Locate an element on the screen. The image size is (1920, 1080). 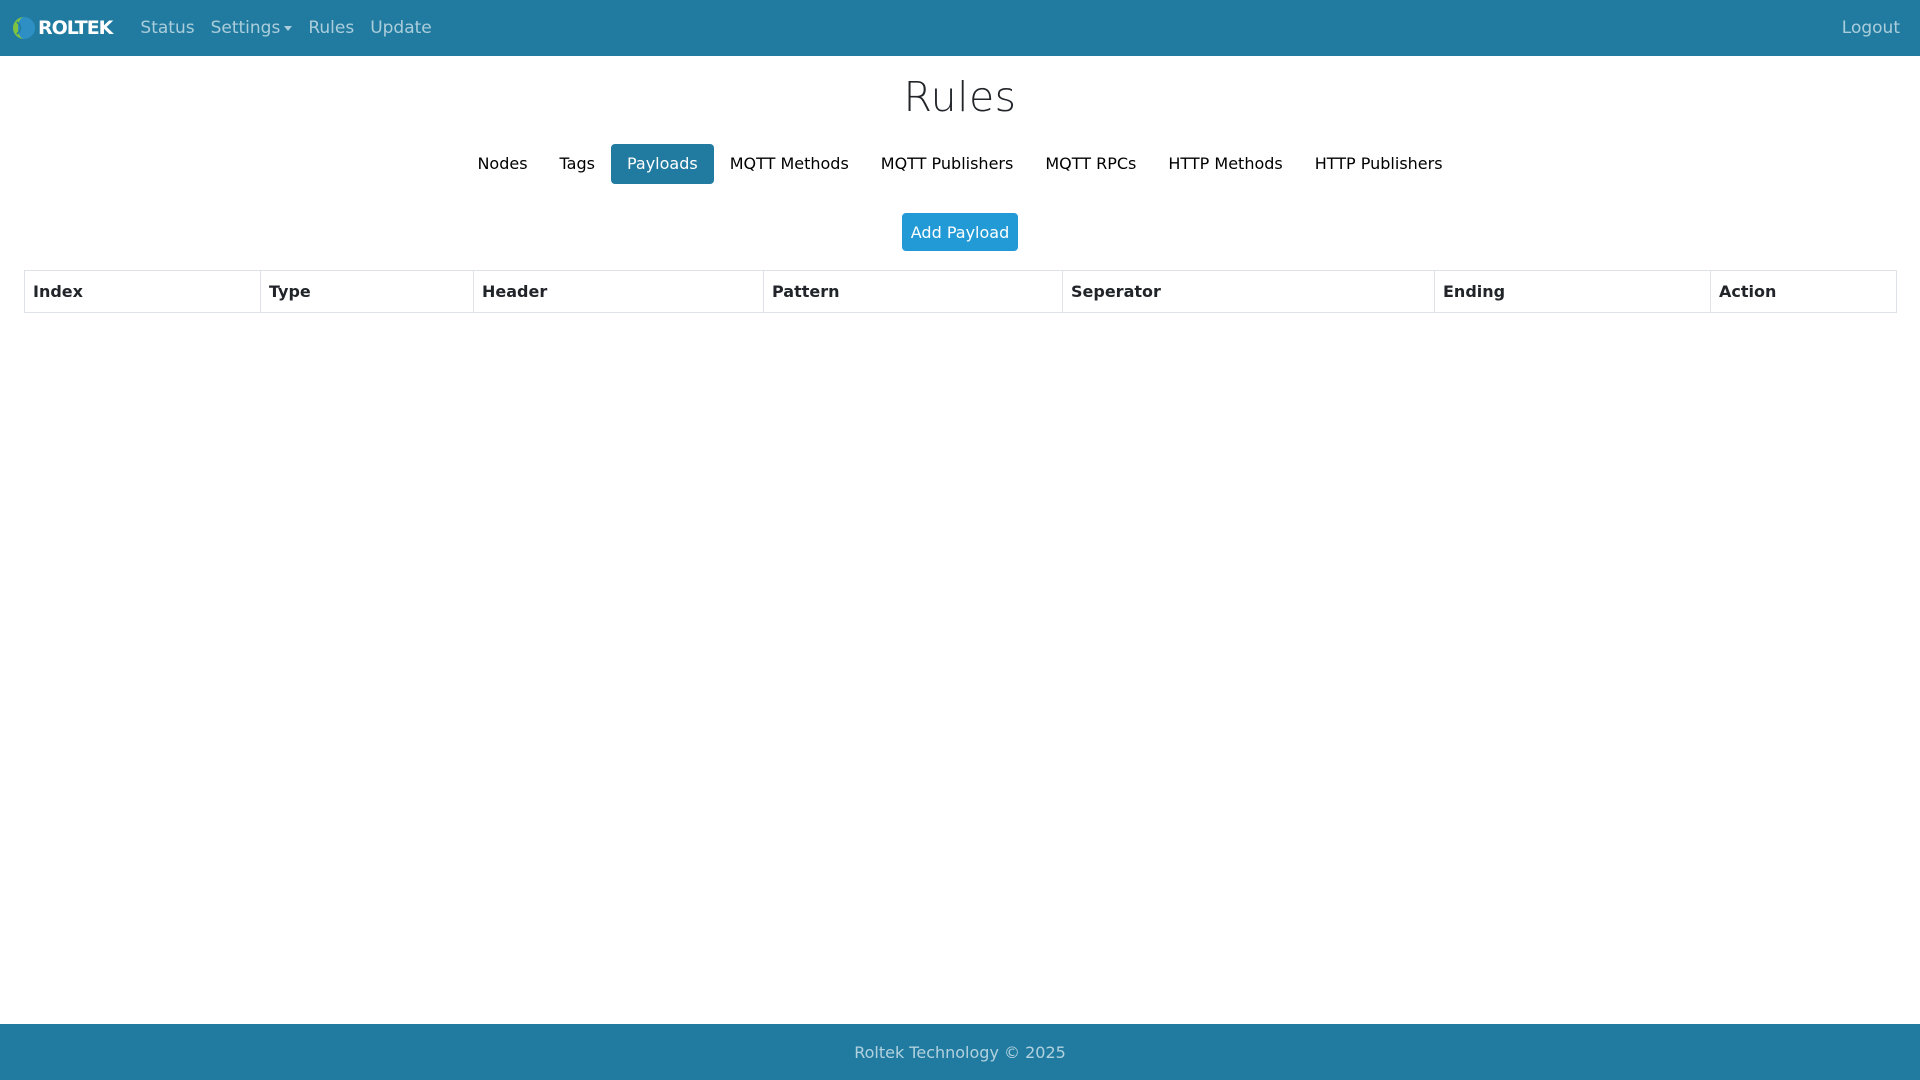
column-header-ending: Ending is located at coordinates (1572, 291).